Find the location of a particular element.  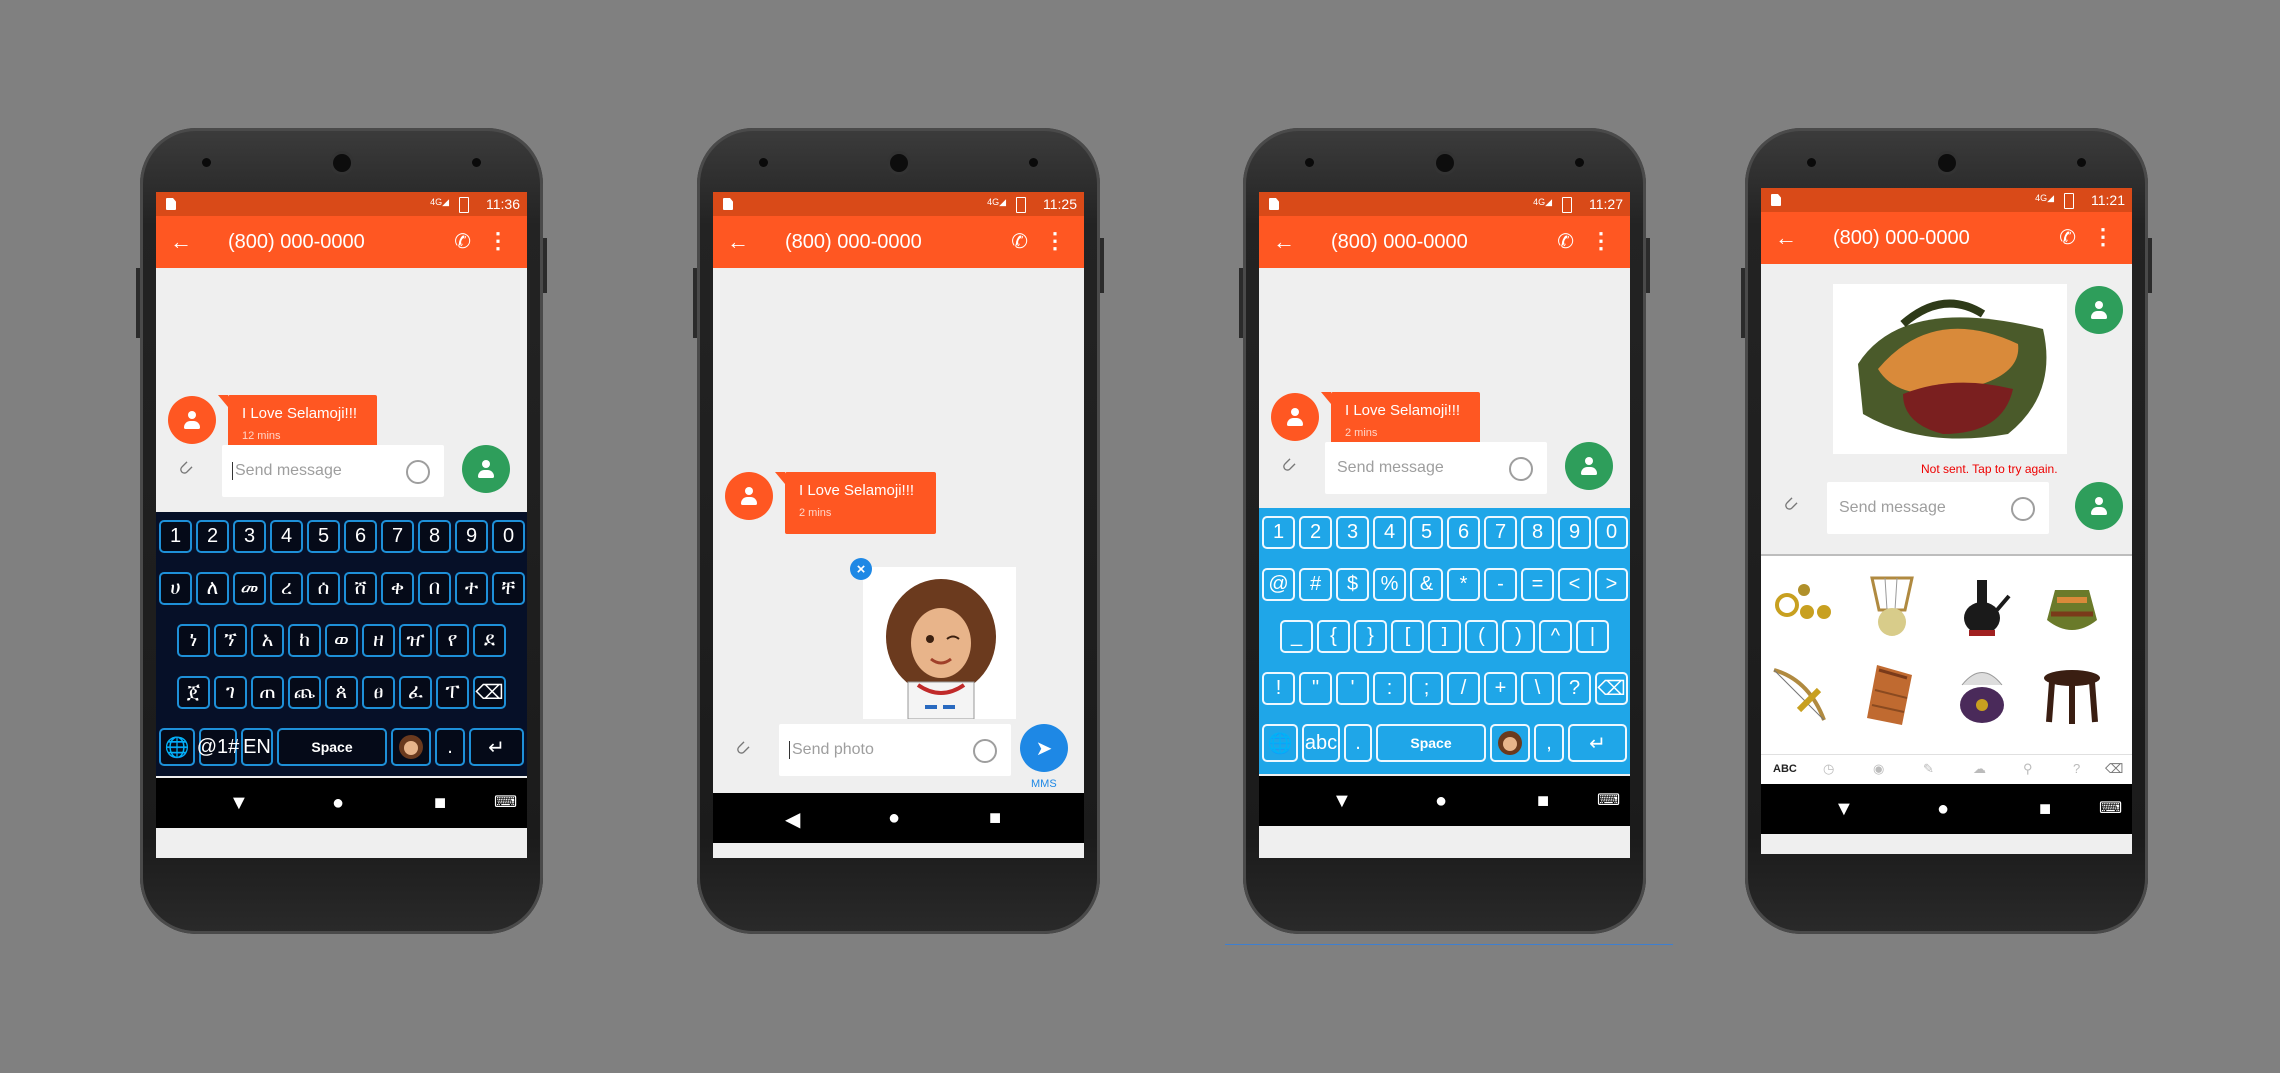

key-2-3: [ is located at coordinates (1407, 636).